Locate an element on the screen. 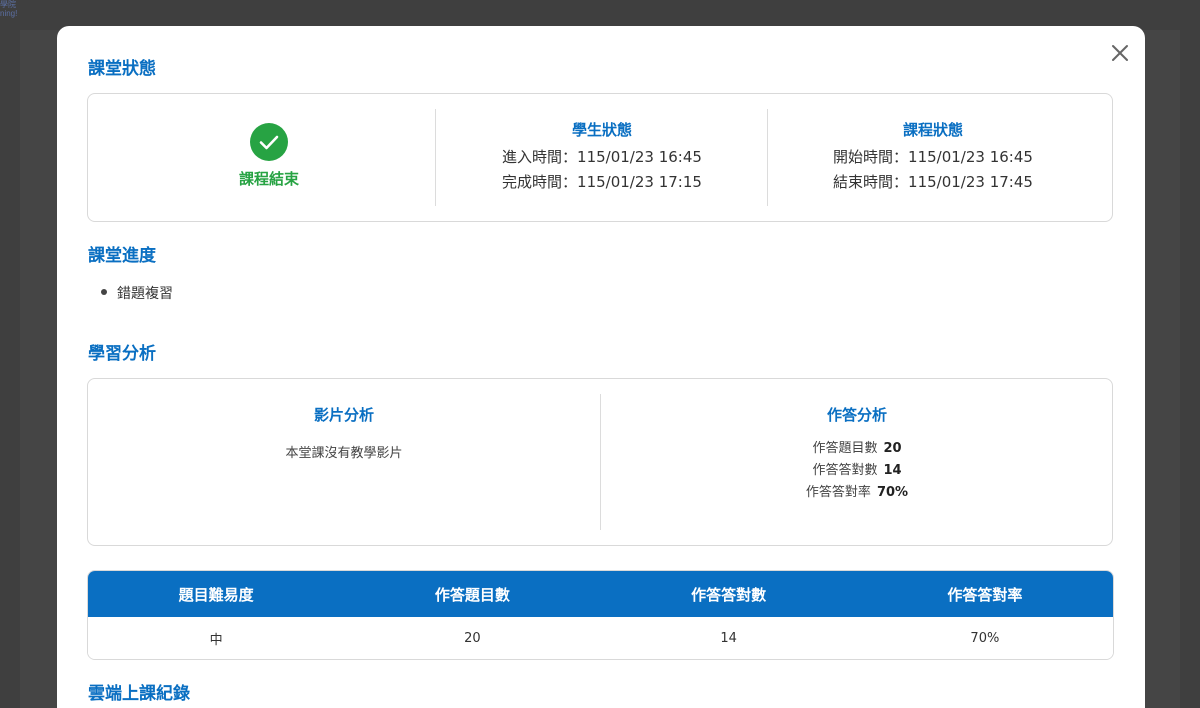 This screenshot has width=1200, height=708. table-cell: 14 is located at coordinates (728, 638).